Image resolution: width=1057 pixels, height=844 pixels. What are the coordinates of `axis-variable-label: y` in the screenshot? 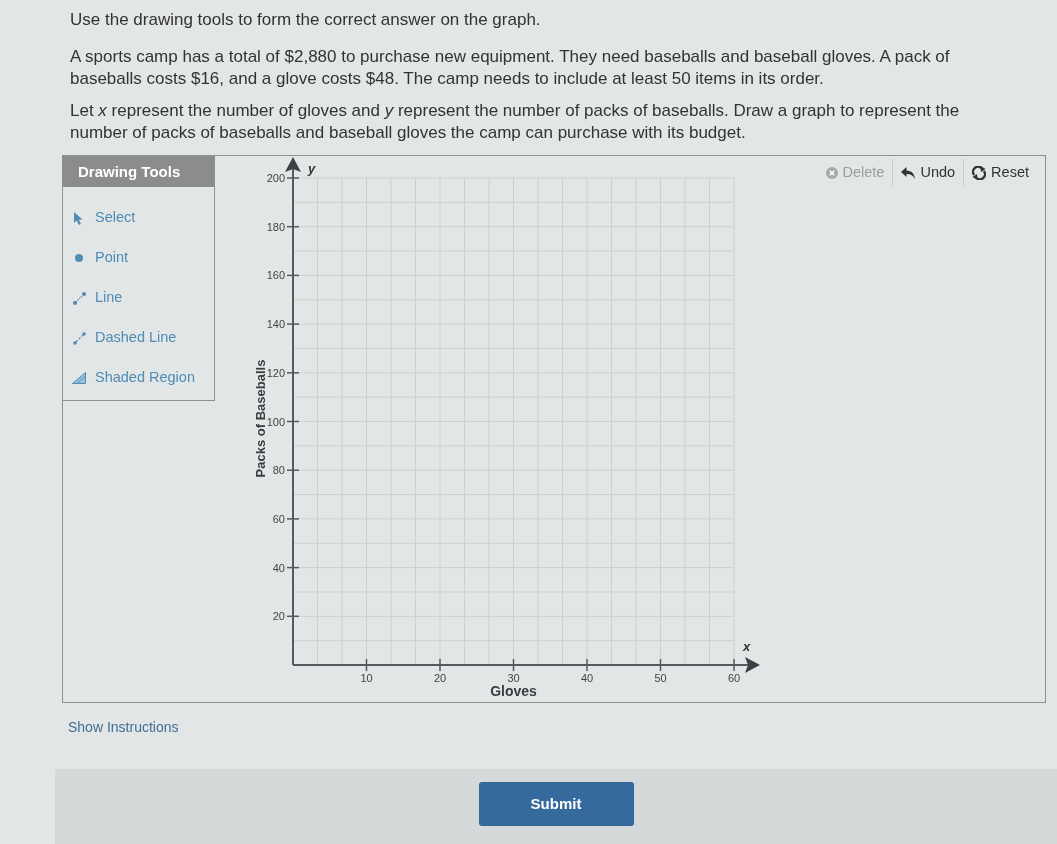 It's located at (312, 168).